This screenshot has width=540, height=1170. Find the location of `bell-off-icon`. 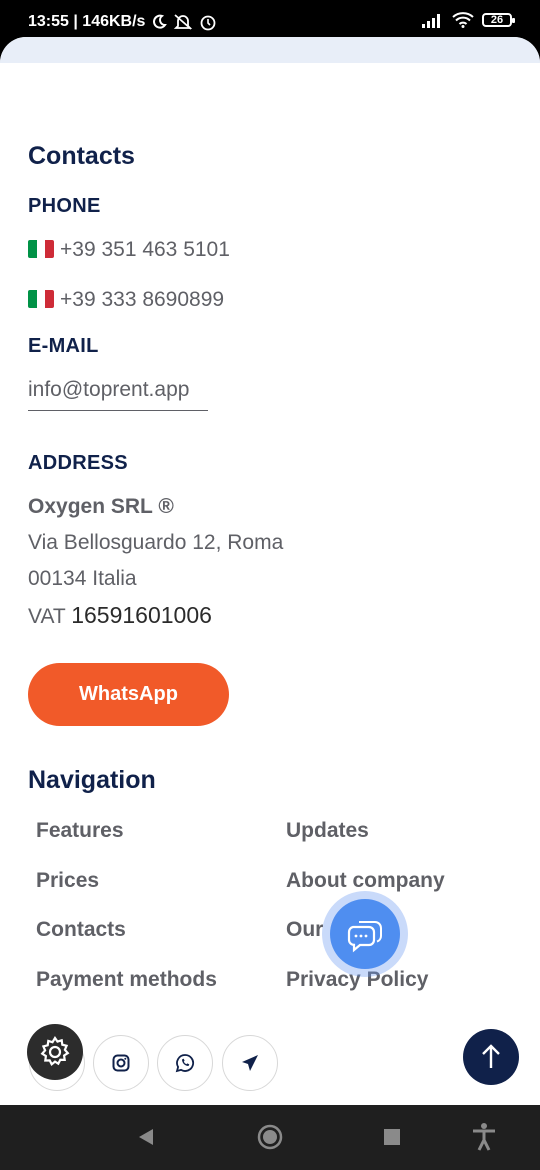

bell-off-icon is located at coordinates (183, 22).